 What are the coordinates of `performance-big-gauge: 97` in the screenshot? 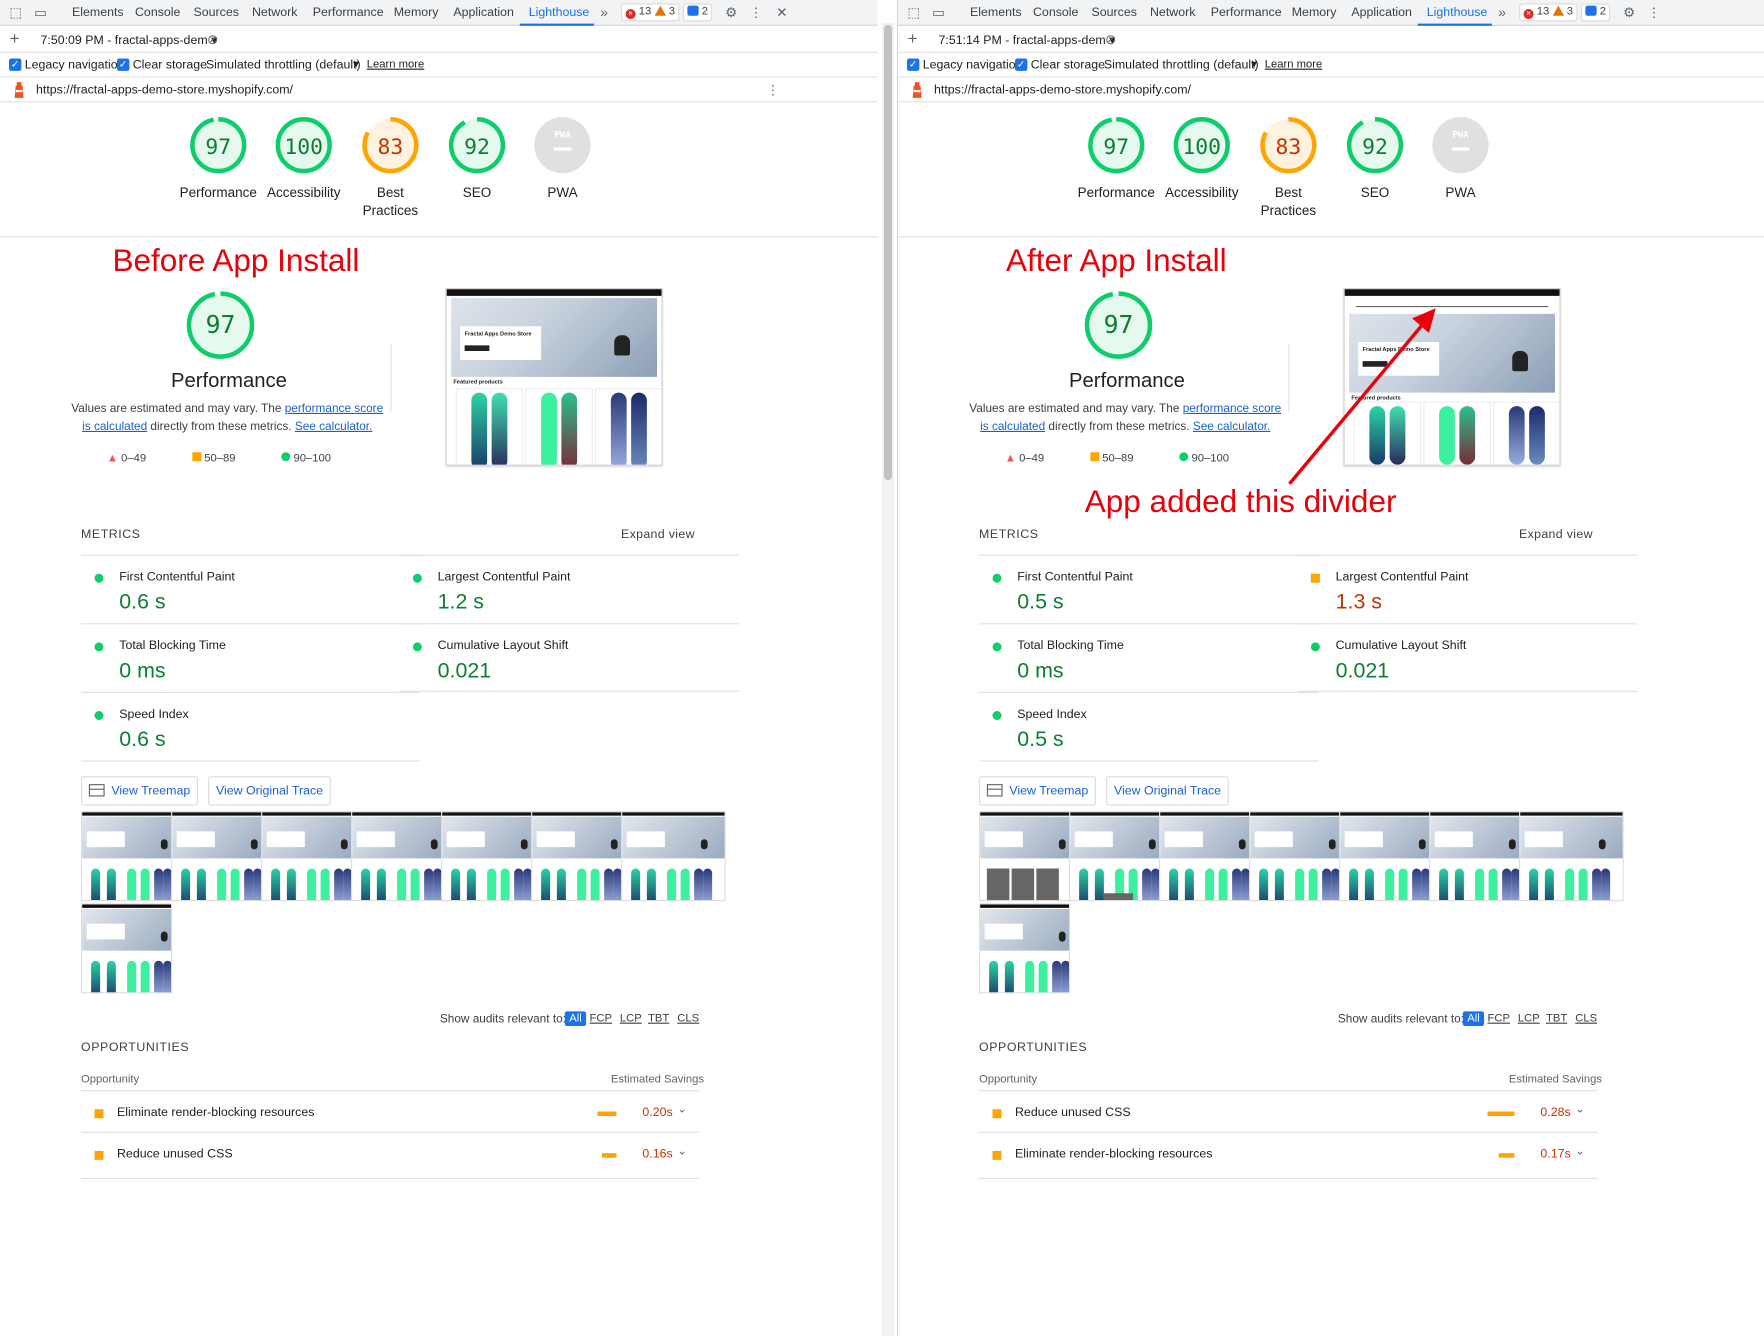 It's located at (1126, 328).